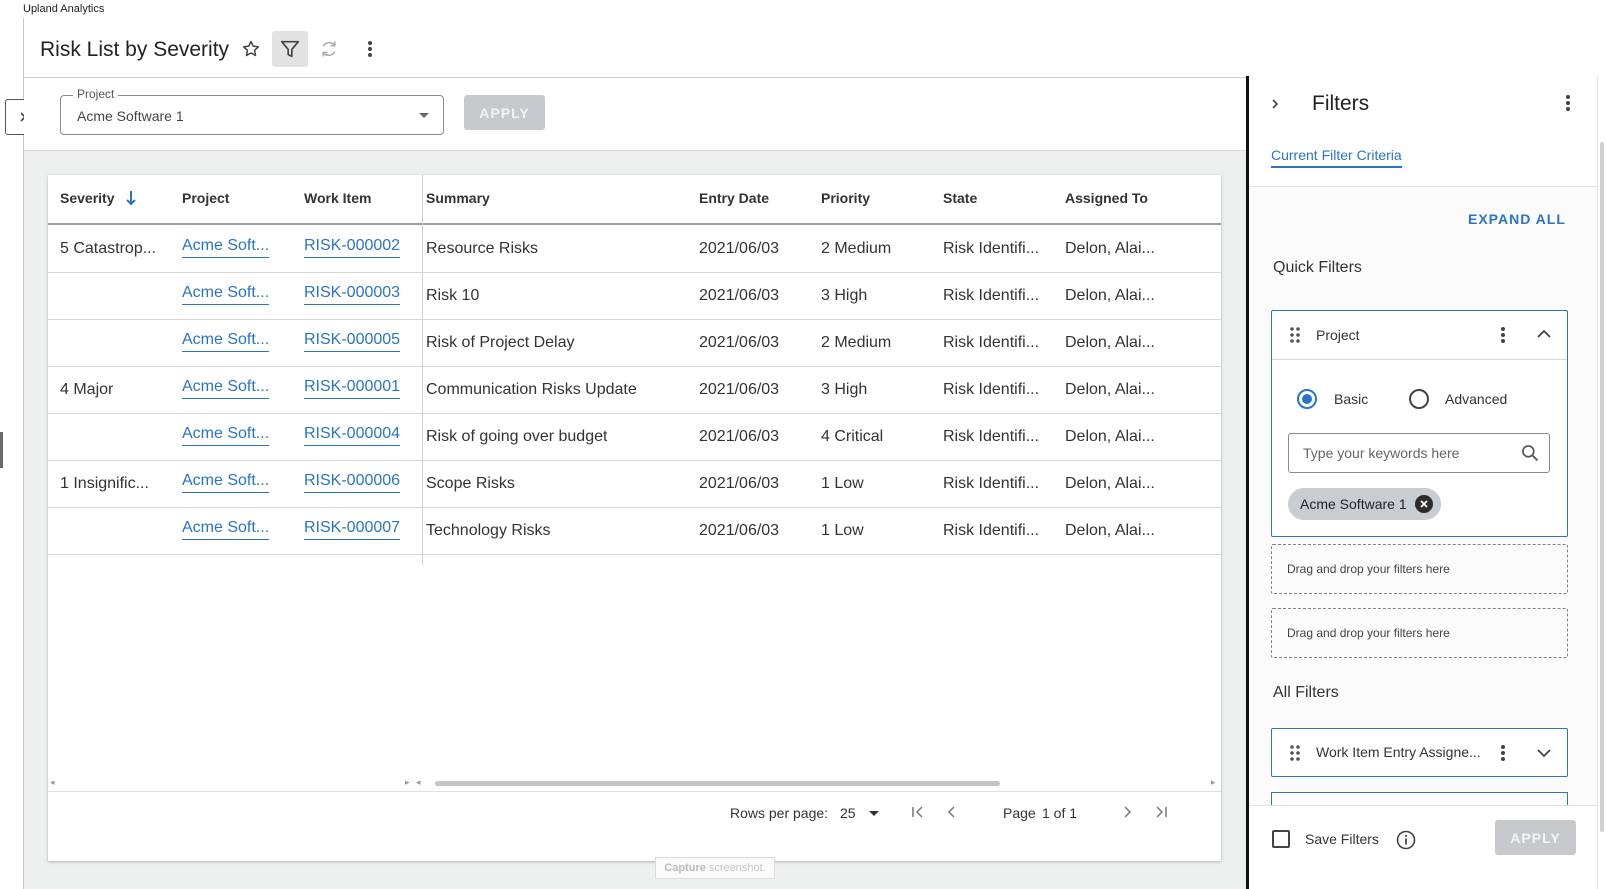 The image size is (1606, 889). Describe the element at coordinates (1336, 157) in the screenshot. I see `tab-current-filter-criteria: Current Filter Criteria` at that location.